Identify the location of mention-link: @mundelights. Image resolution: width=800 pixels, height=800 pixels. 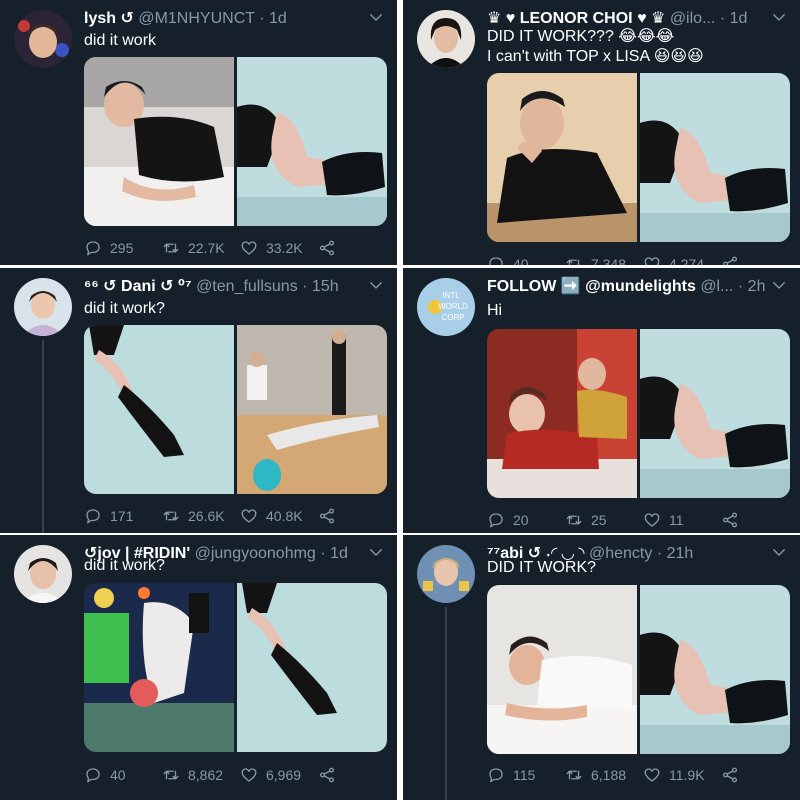
(640, 286).